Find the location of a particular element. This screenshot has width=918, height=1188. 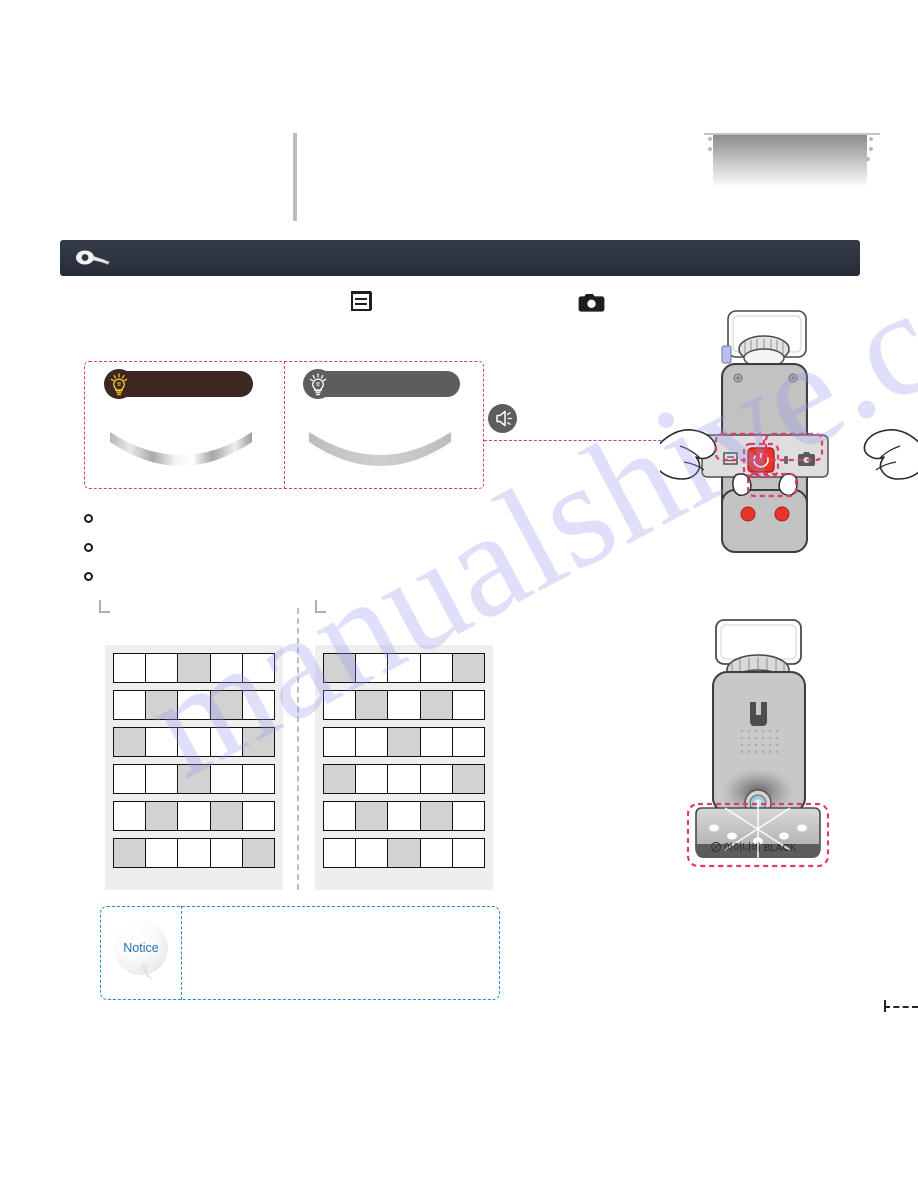

corner-marker-left is located at coordinates (104, 606).